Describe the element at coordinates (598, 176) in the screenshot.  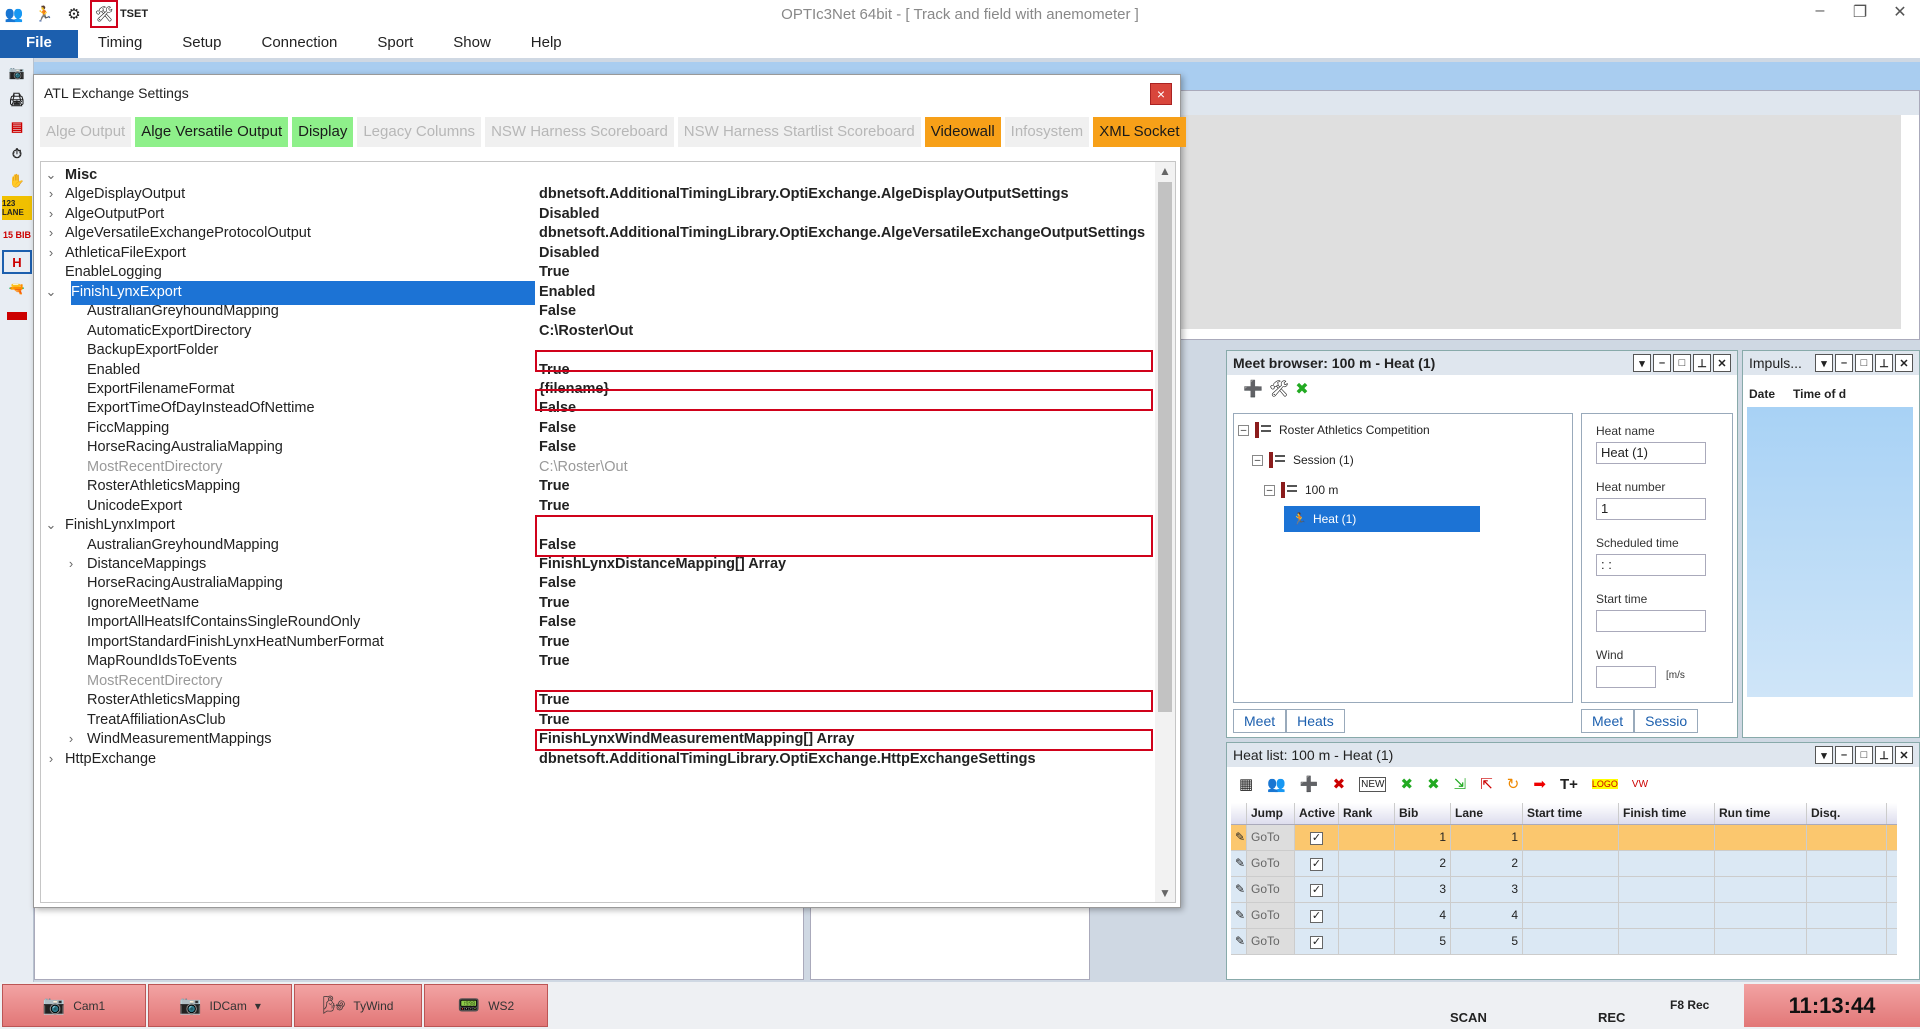
I see `property-category: ⌄ Misc` at that location.